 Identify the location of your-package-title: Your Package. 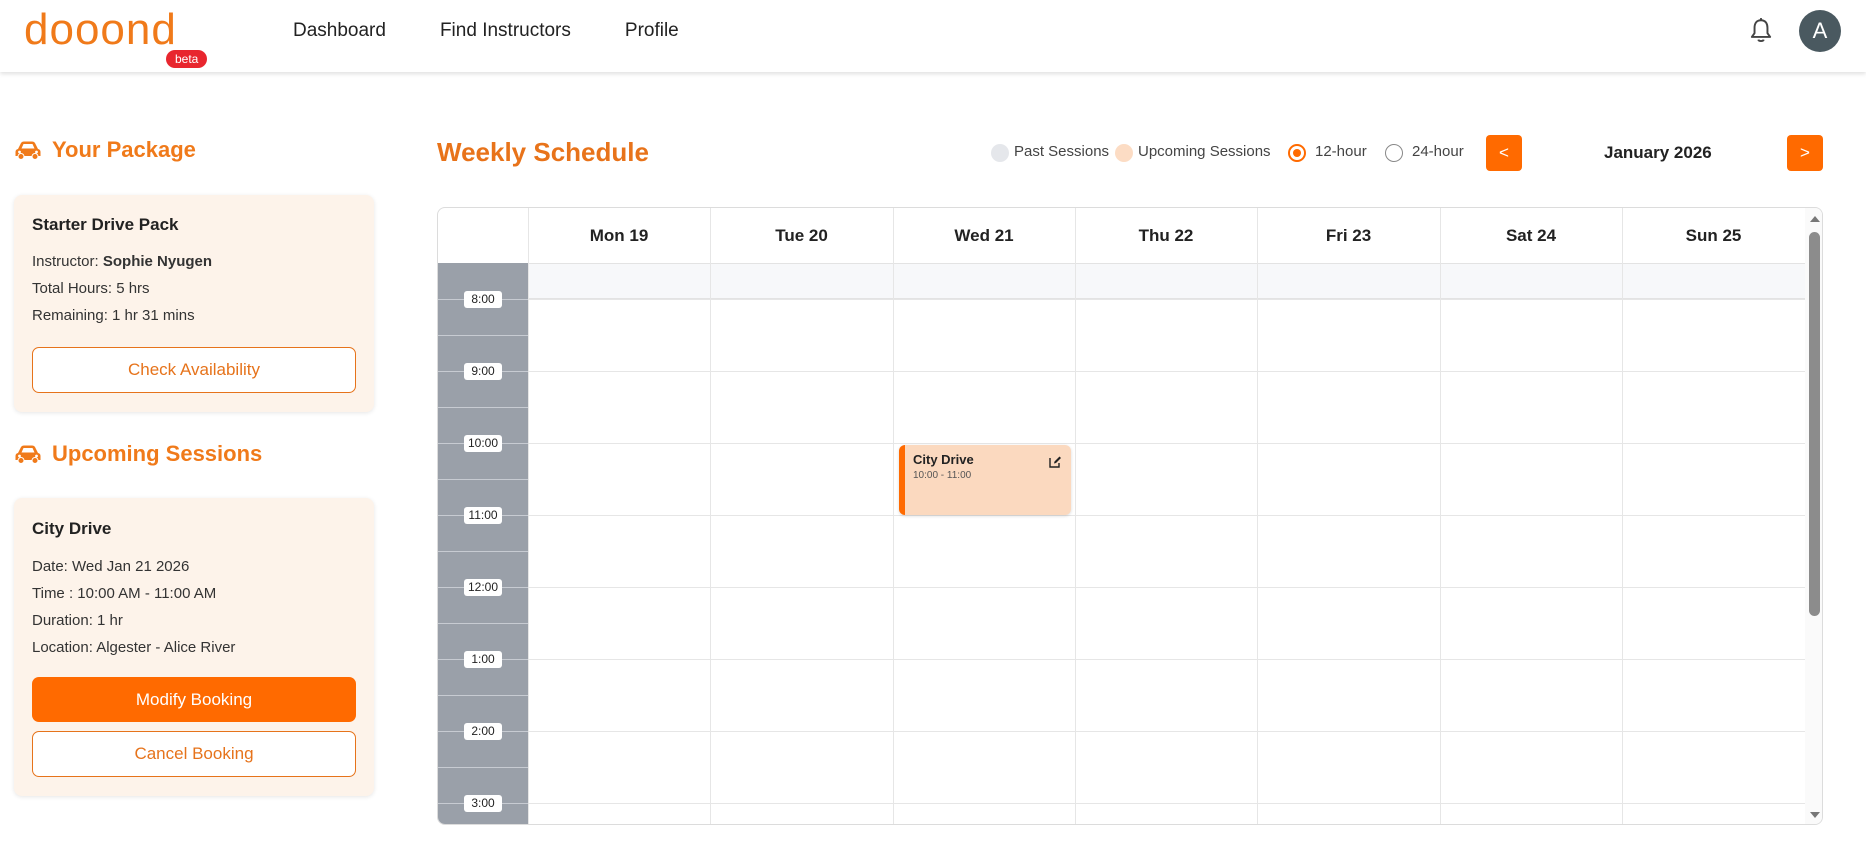
(124, 149).